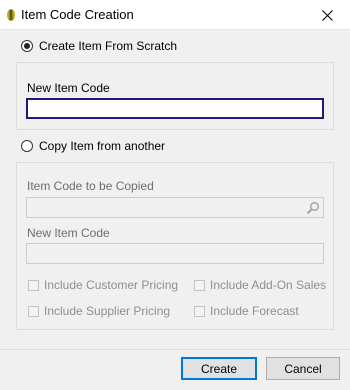 The image size is (350, 390). I want to click on close-icon, so click(327, 15).